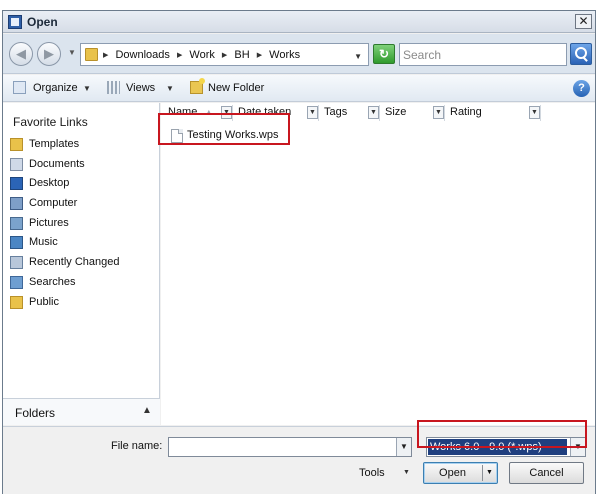 This screenshot has height=496, width=600. What do you see at coordinates (49, 183) in the screenshot?
I see `sidebar-item-label: Desktop` at bounding box center [49, 183].